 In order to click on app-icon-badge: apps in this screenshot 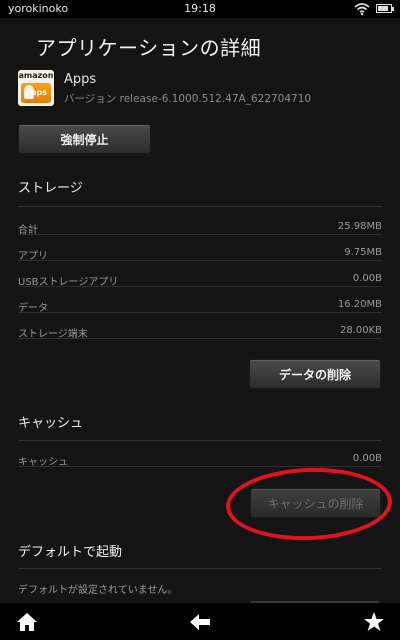, I will do `click(36, 93)`.